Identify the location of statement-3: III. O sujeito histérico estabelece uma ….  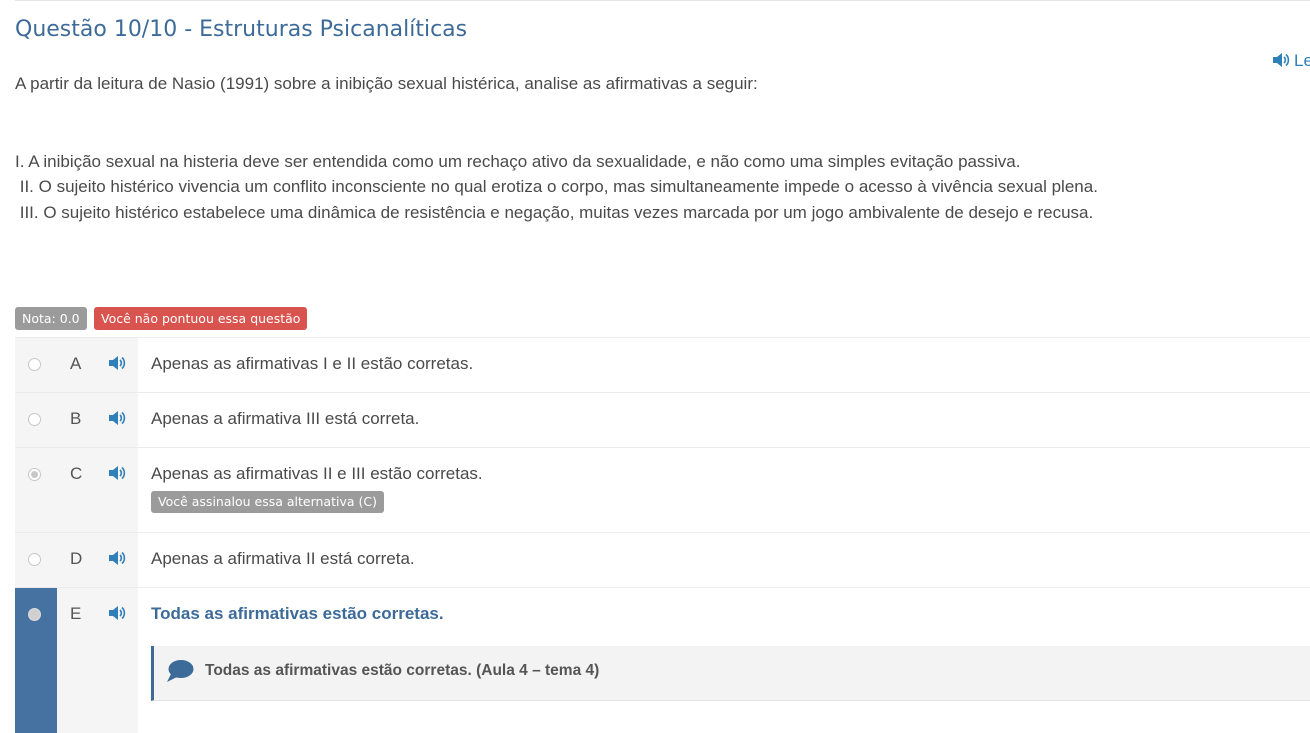
(556, 212).